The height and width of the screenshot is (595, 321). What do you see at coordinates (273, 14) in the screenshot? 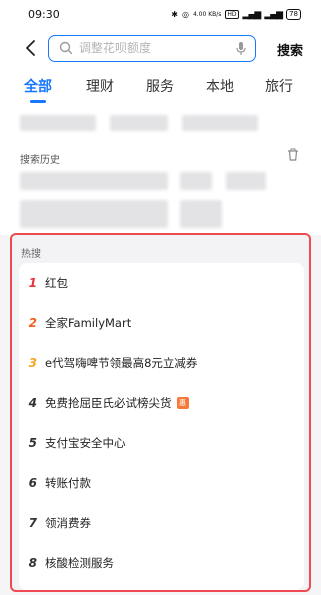
I see `signal-icon-2: ▂▄▆` at bounding box center [273, 14].